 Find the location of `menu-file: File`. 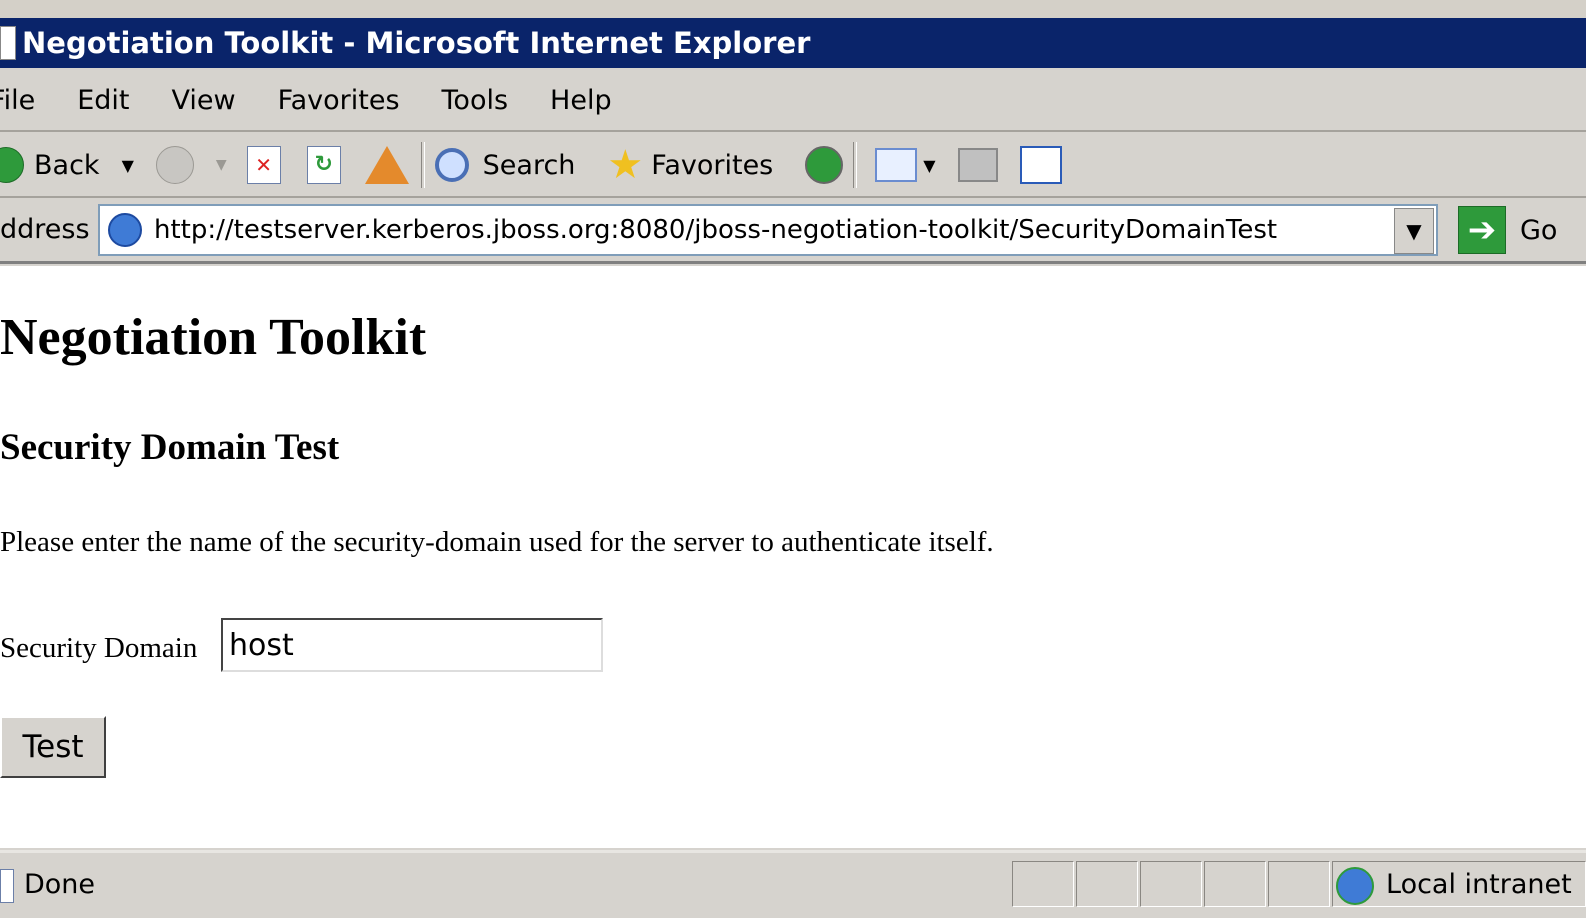

menu-file: File is located at coordinates (17, 100).